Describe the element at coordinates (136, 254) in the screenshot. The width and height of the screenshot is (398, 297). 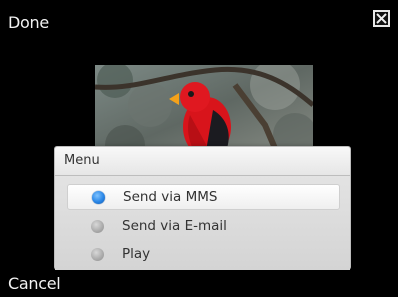
I see `menu-item-label: Play` at that location.